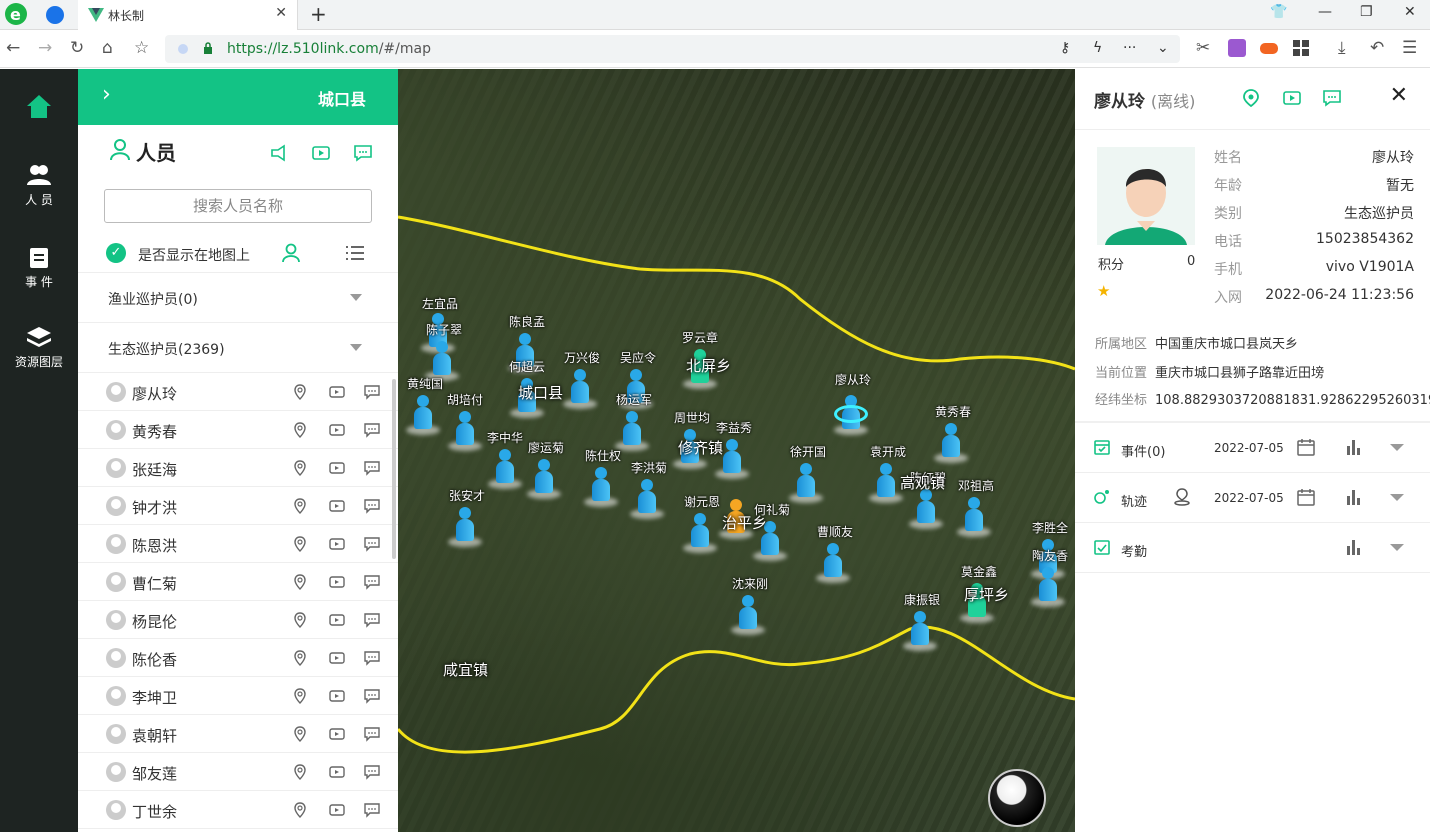 The height and width of the screenshot is (832, 1430). Describe the element at coordinates (1163, 48) in the screenshot. I see `chevron-down-icon: ⌄` at that location.